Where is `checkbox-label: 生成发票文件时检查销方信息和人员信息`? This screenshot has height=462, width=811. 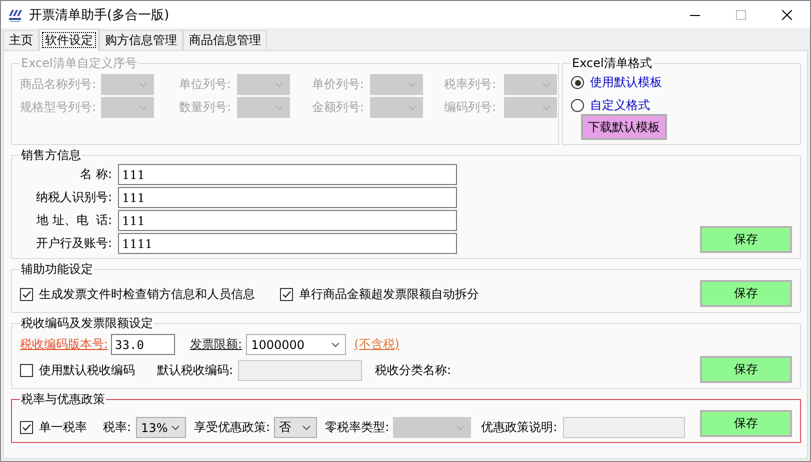
checkbox-label: 生成发票文件时检查销方信息和人员信息 is located at coordinates (147, 294).